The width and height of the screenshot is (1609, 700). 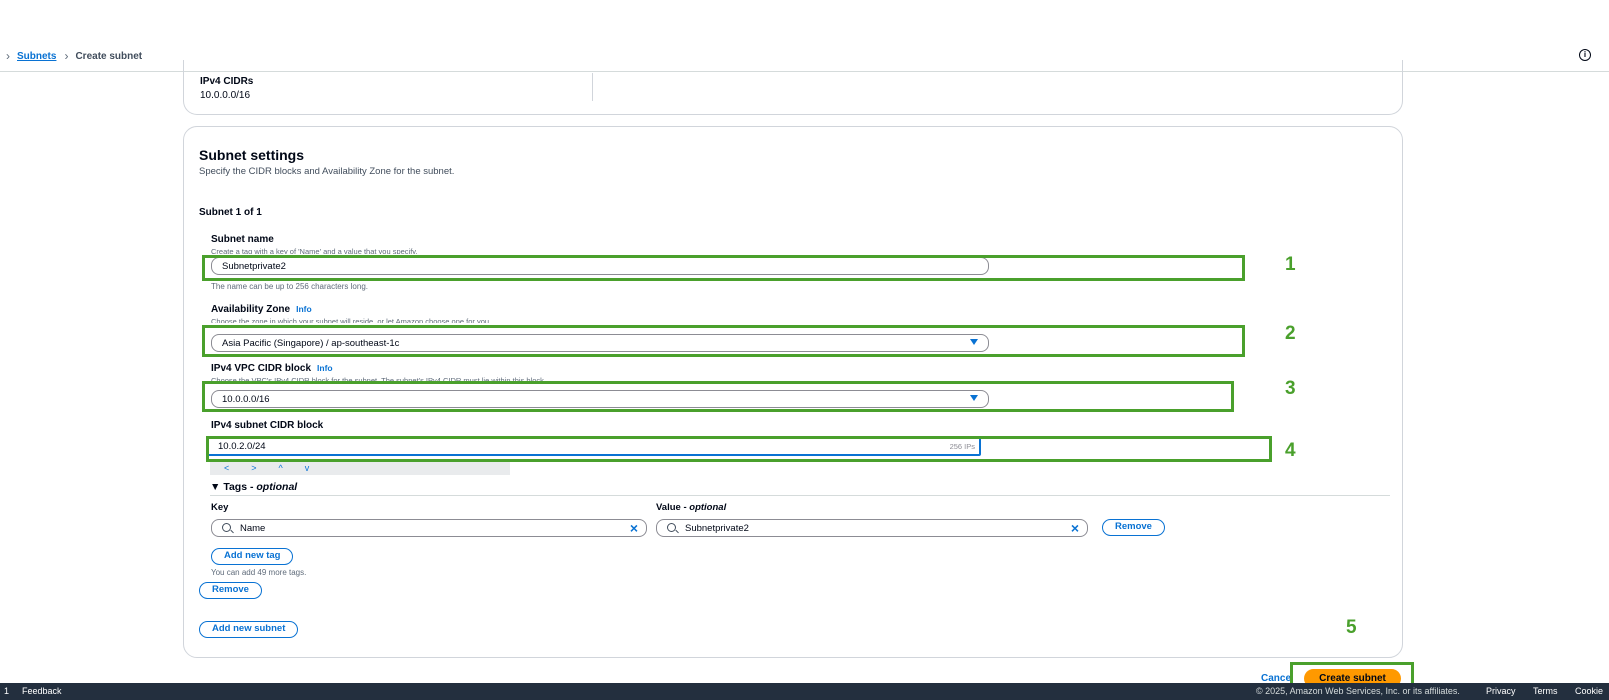 I want to click on az-label: Availability Zone Info, so click(x=261, y=309).